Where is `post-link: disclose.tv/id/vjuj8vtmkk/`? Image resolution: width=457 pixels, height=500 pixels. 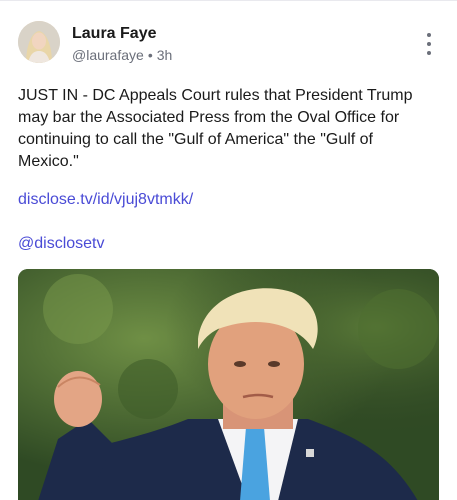
post-link: disclose.tv/id/vjuj8vtmkk/ is located at coordinates (105, 200).